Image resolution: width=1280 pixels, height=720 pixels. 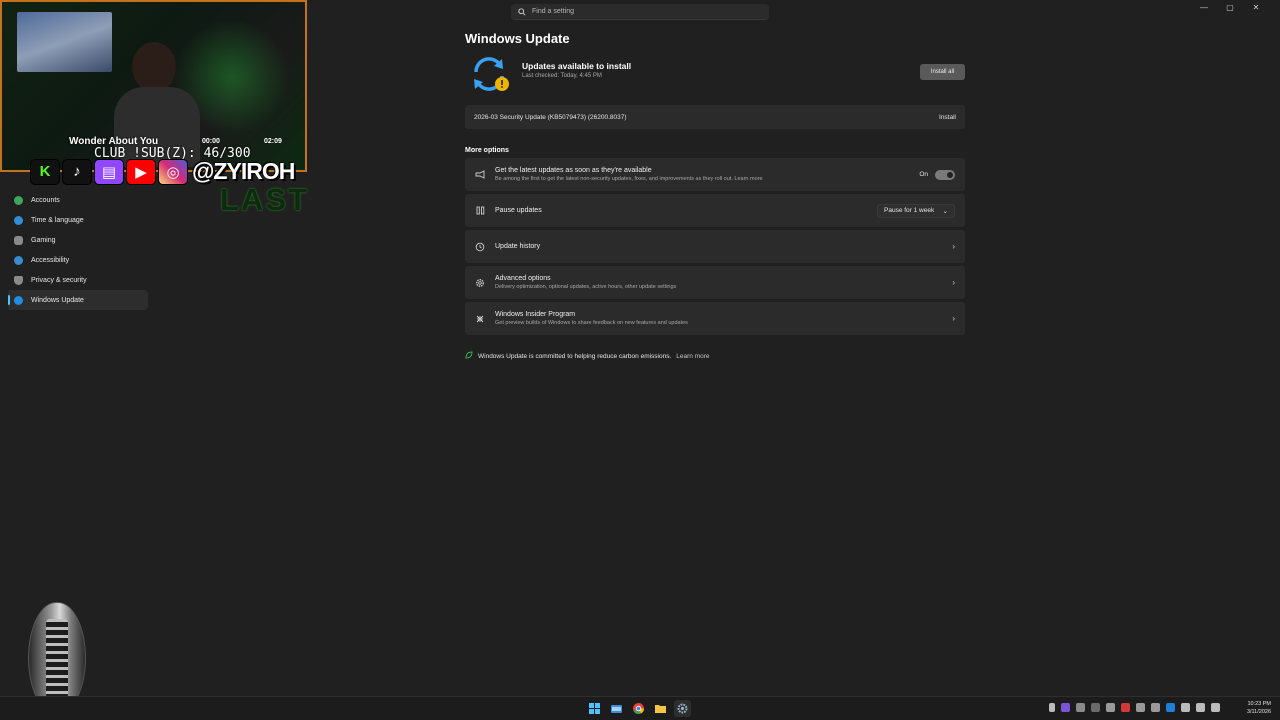 What do you see at coordinates (50, 260) in the screenshot?
I see `sidebar-item-label: Accessibility` at bounding box center [50, 260].